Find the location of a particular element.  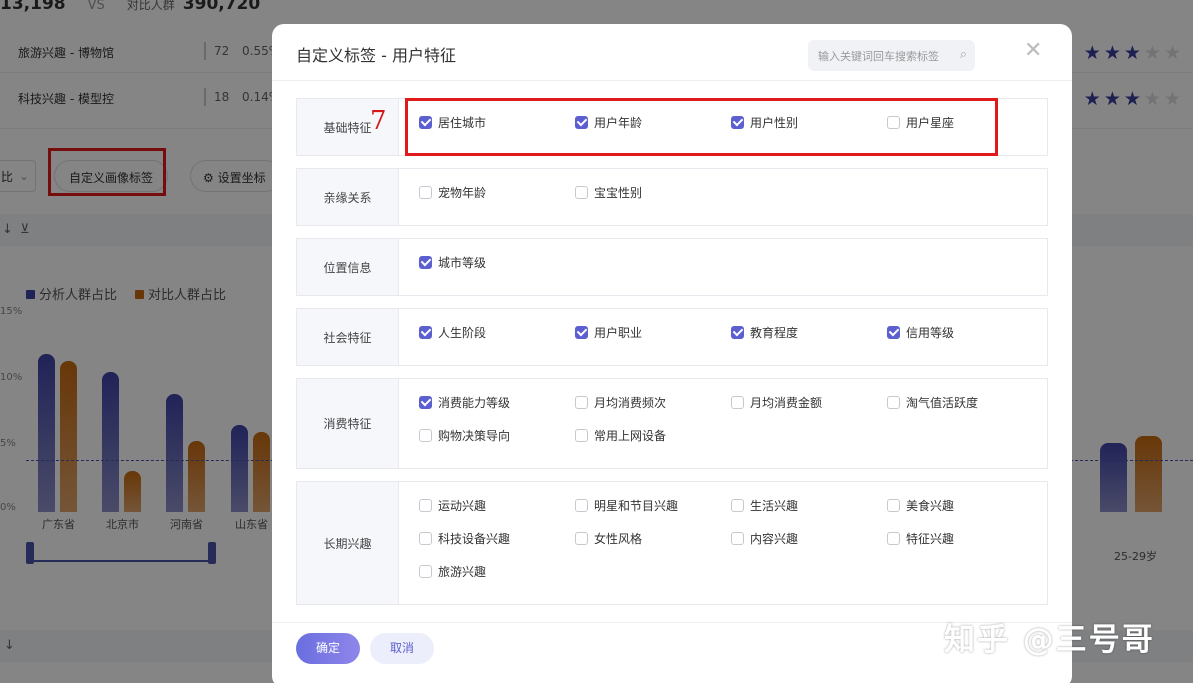

tag-checkbox-option: 明星和节目兴趣 is located at coordinates (626, 505).